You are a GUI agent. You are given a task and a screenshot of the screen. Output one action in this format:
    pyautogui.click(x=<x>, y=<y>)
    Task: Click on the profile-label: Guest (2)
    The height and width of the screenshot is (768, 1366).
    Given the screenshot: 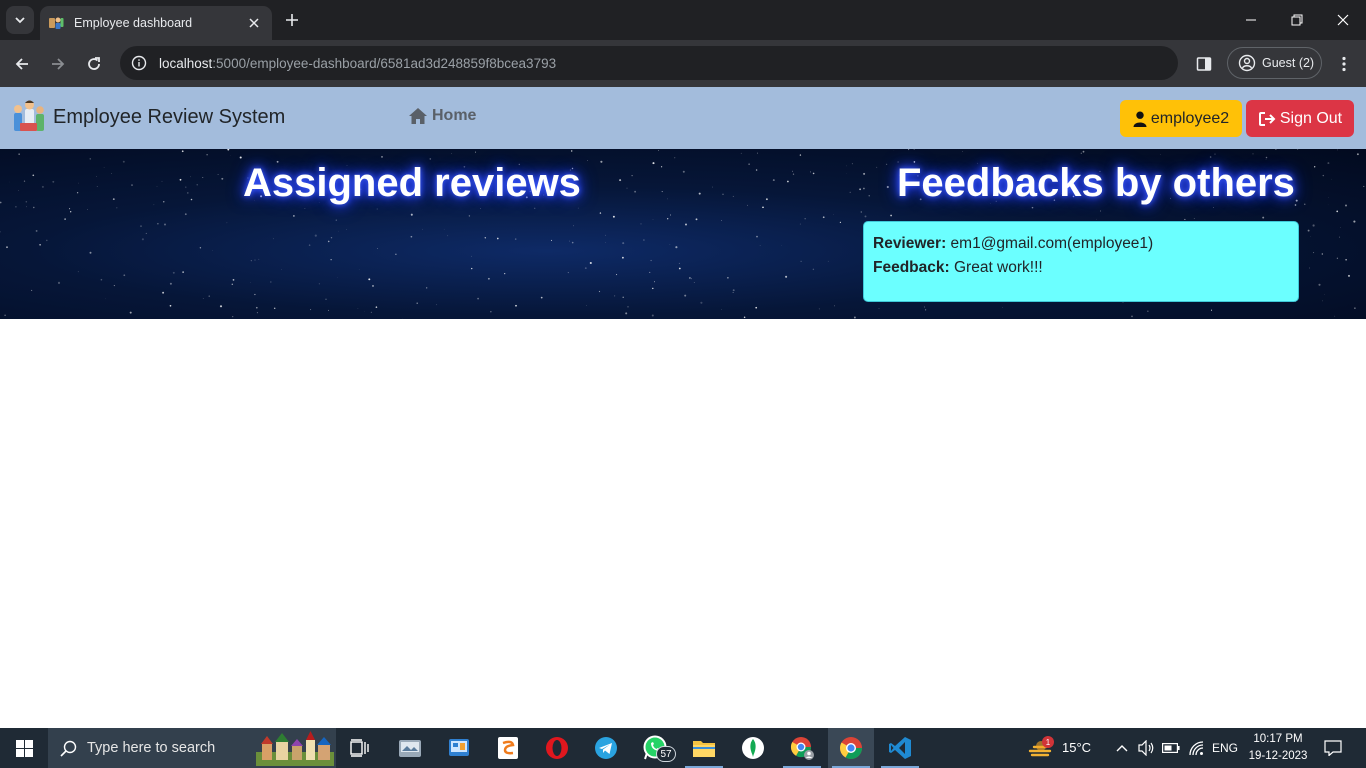 What is the action you would take?
    pyautogui.click(x=1288, y=63)
    